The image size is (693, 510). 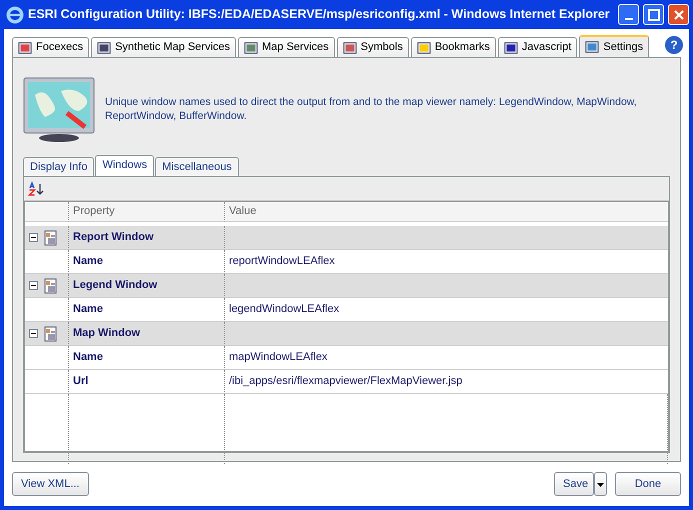 I want to click on property-name: Url, so click(x=147, y=382).